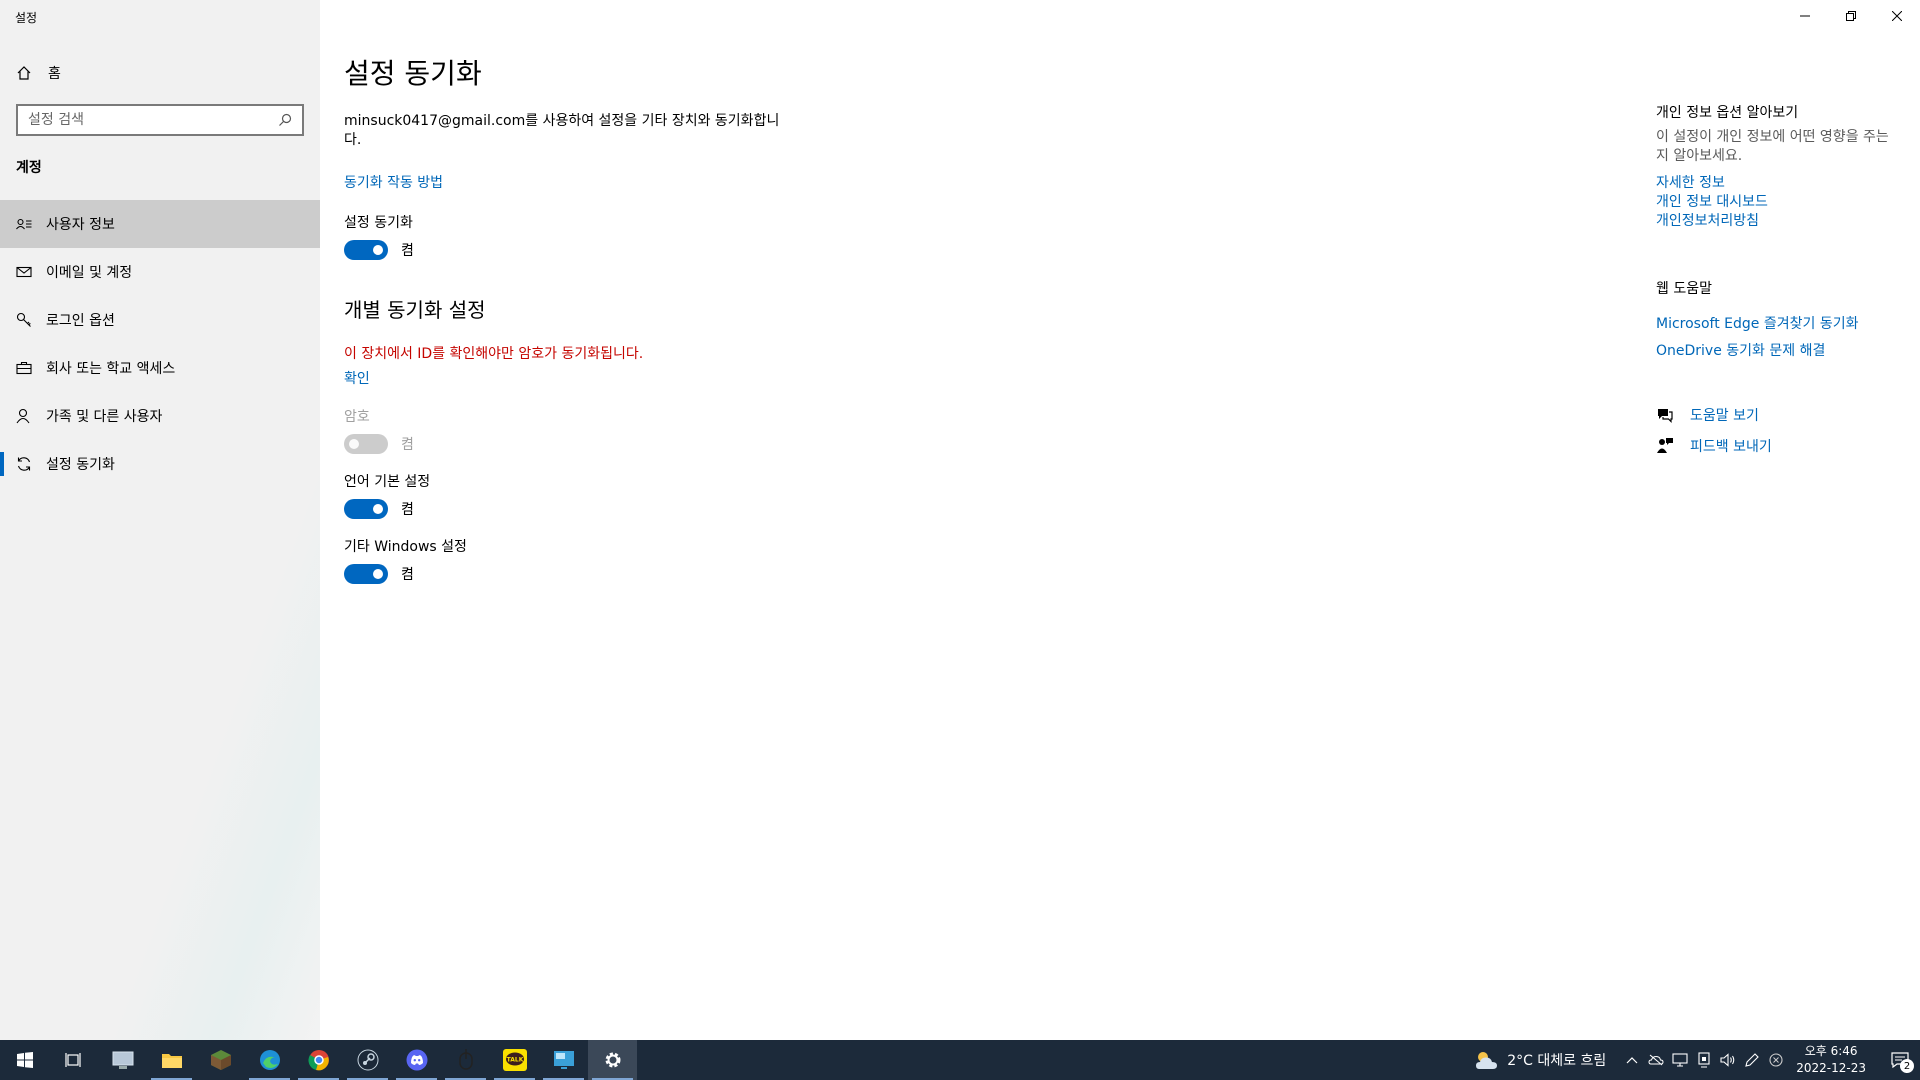 The image size is (1920, 1080). Describe the element at coordinates (357, 378) in the screenshot. I see `verify-link: 확인` at that location.